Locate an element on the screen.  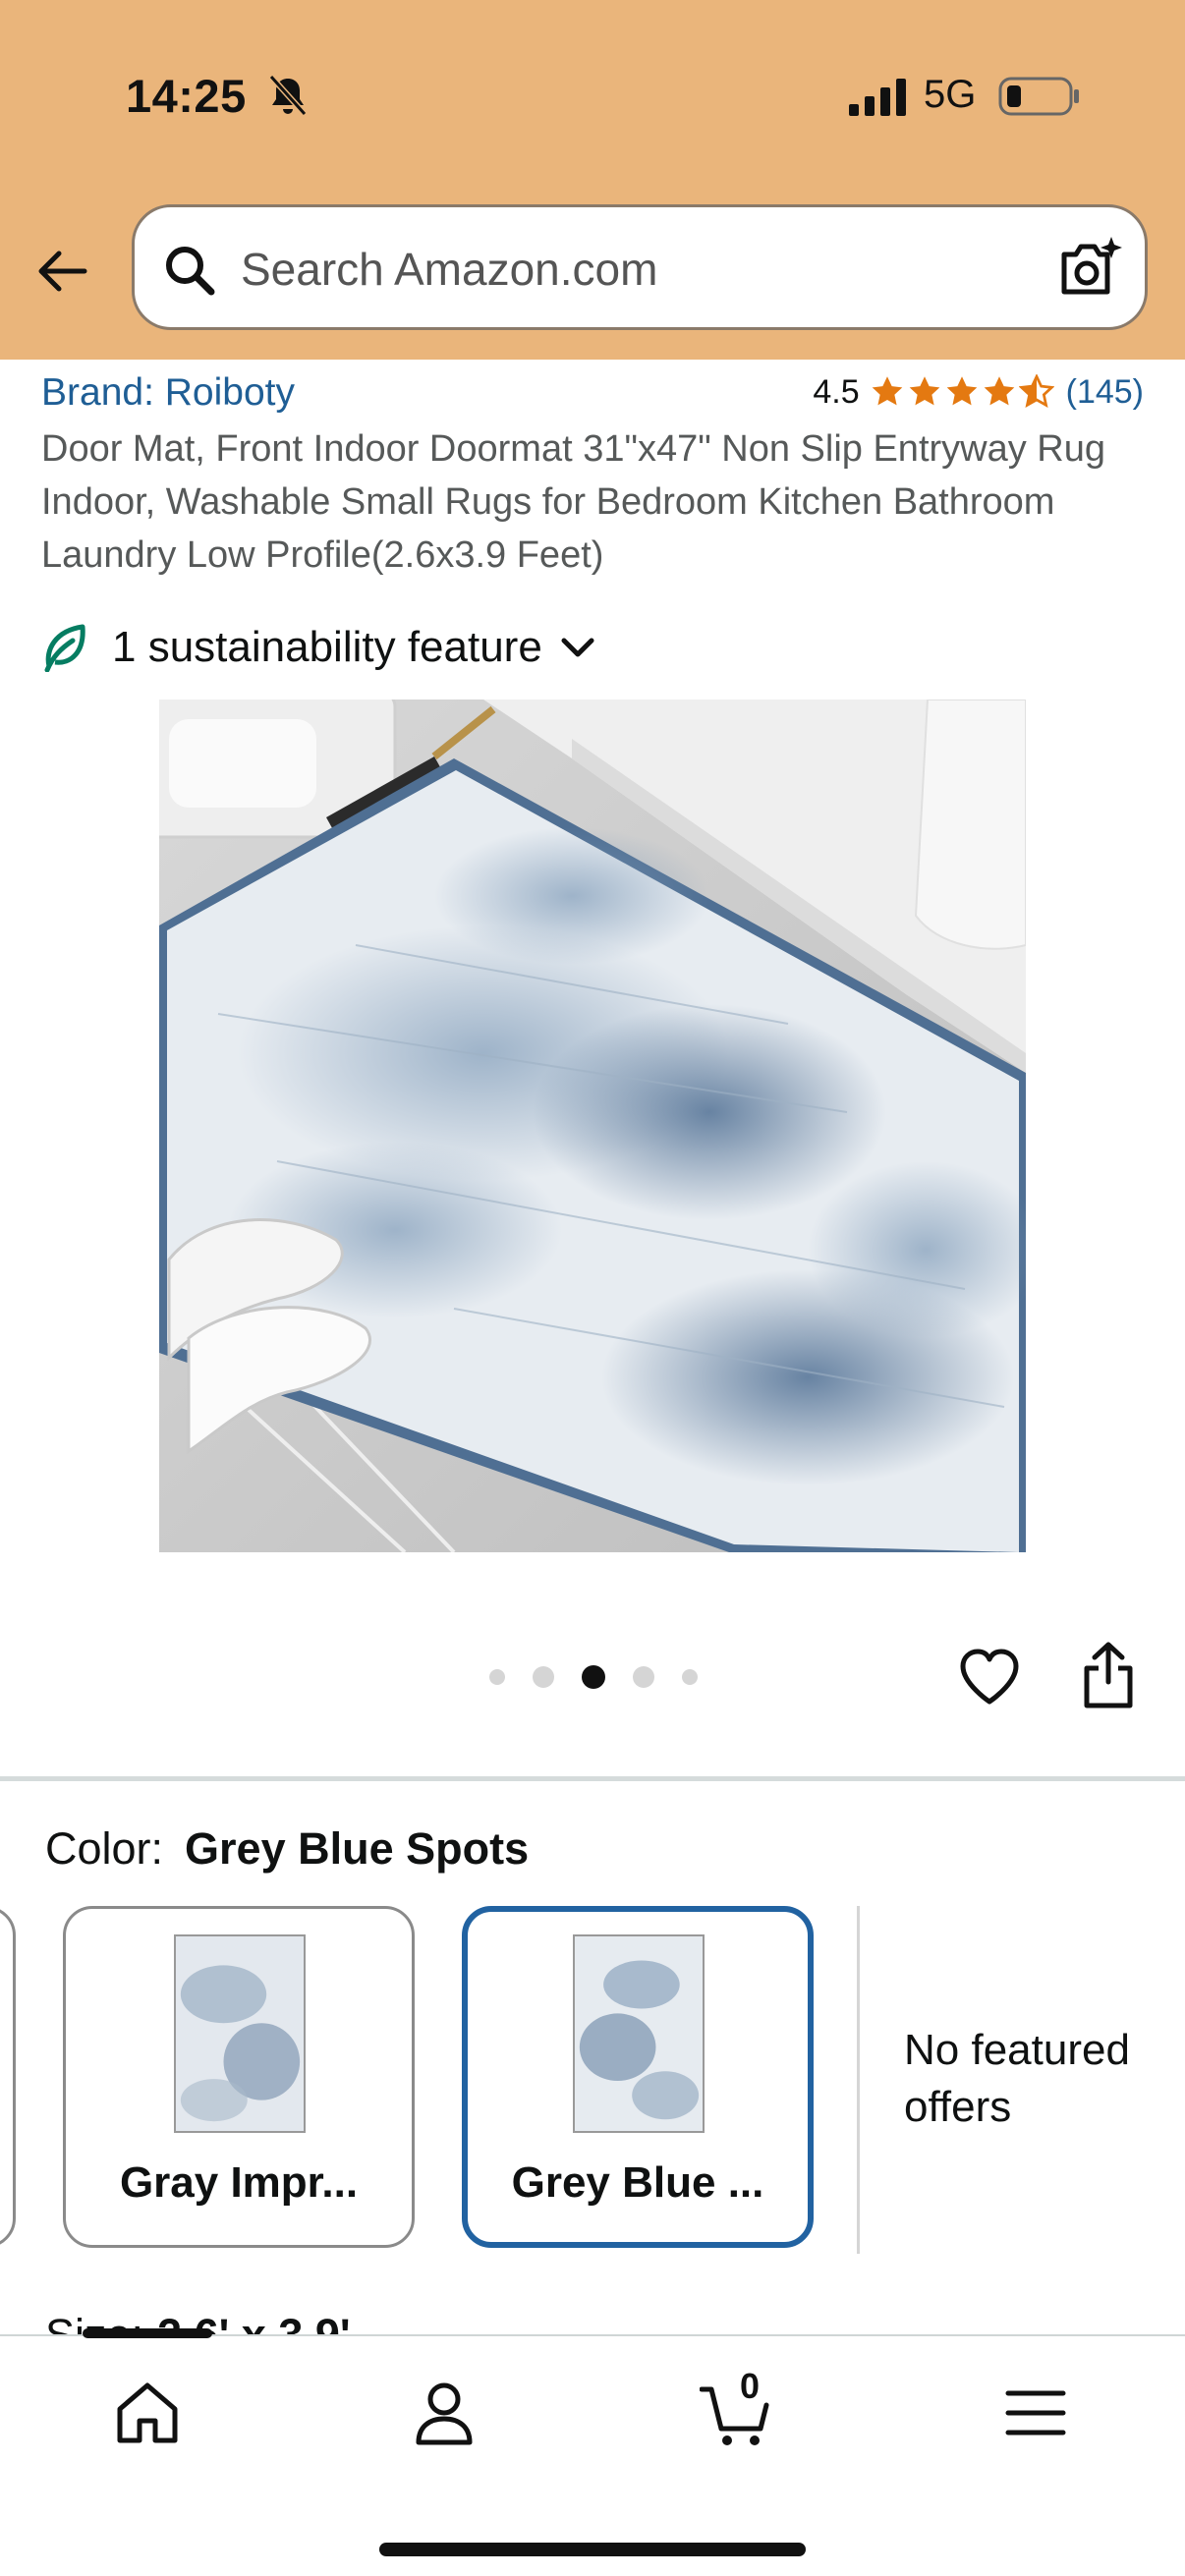
section-divider is located at coordinates (592, 1778).